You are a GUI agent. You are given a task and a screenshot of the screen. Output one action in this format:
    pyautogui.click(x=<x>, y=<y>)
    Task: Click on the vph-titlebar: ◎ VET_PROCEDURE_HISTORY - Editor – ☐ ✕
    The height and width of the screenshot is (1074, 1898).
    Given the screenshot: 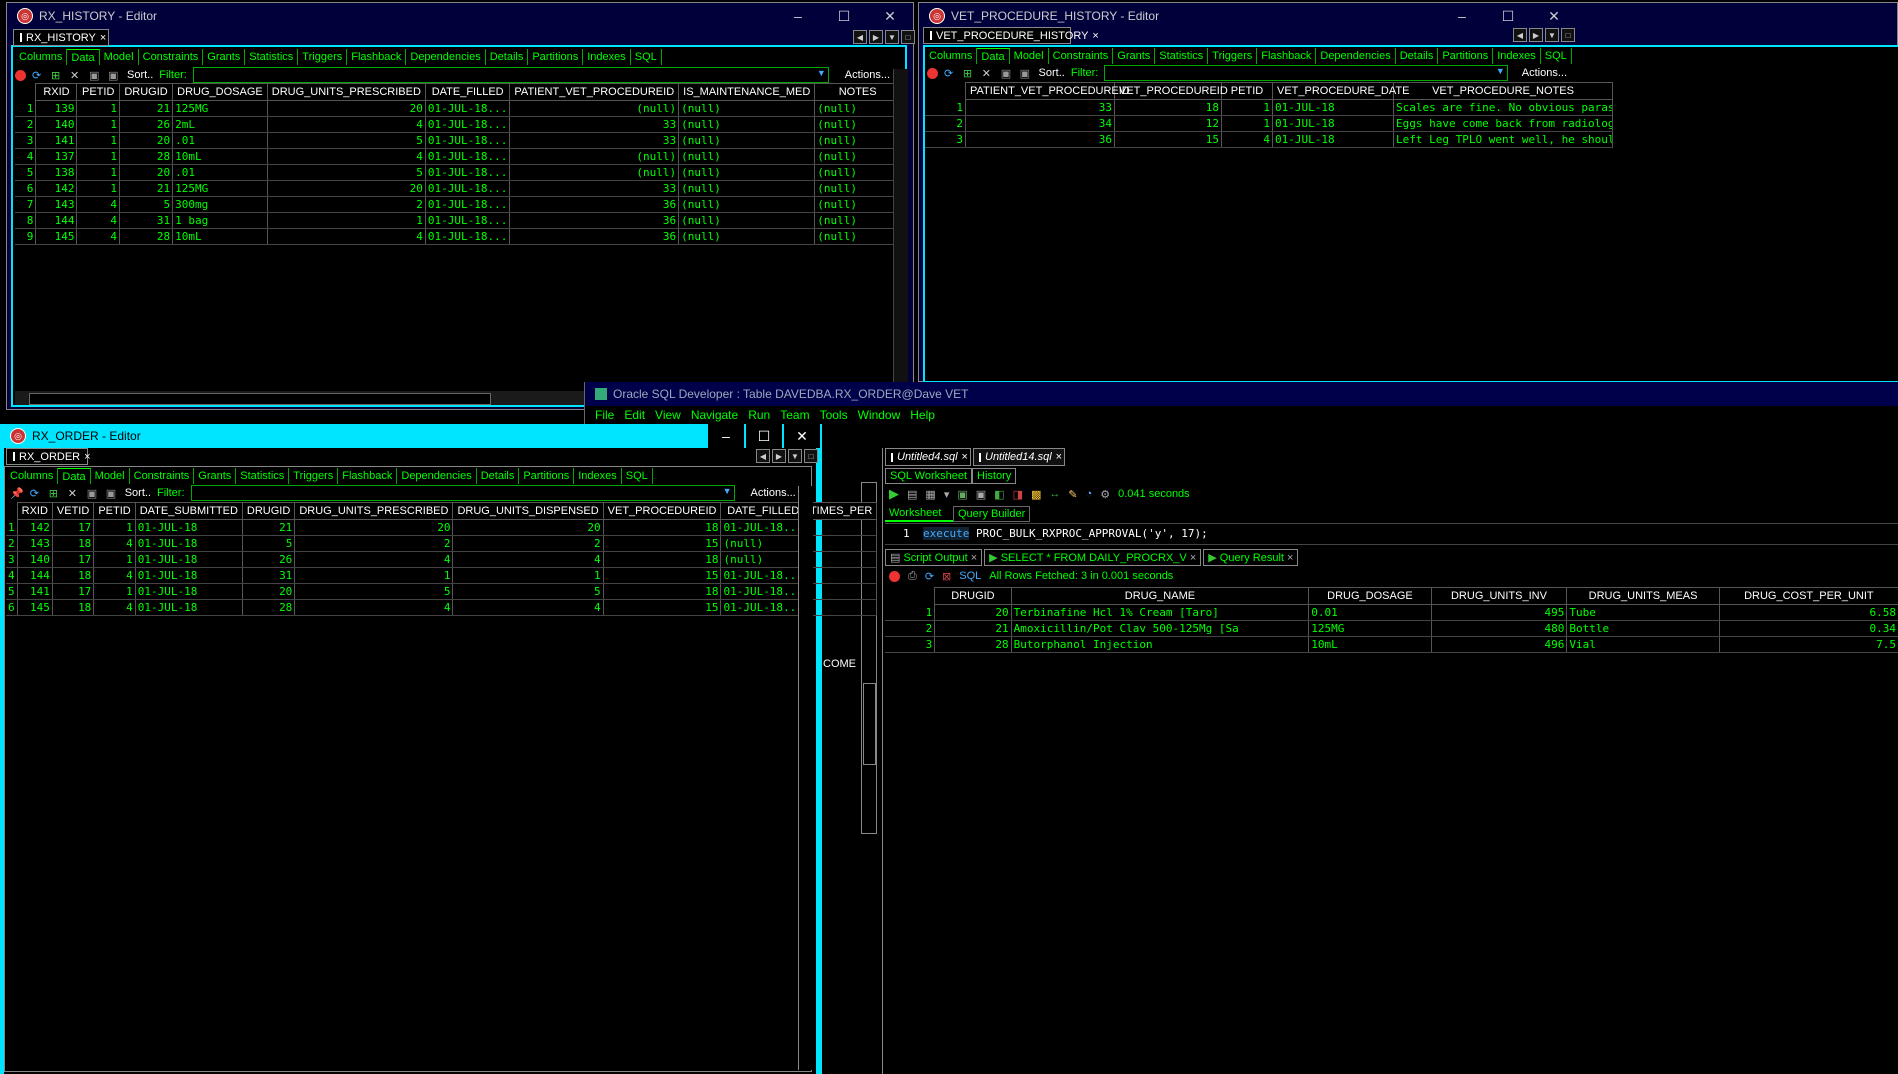 What is the action you would take?
    pyautogui.click(x=1408, y=16)
    